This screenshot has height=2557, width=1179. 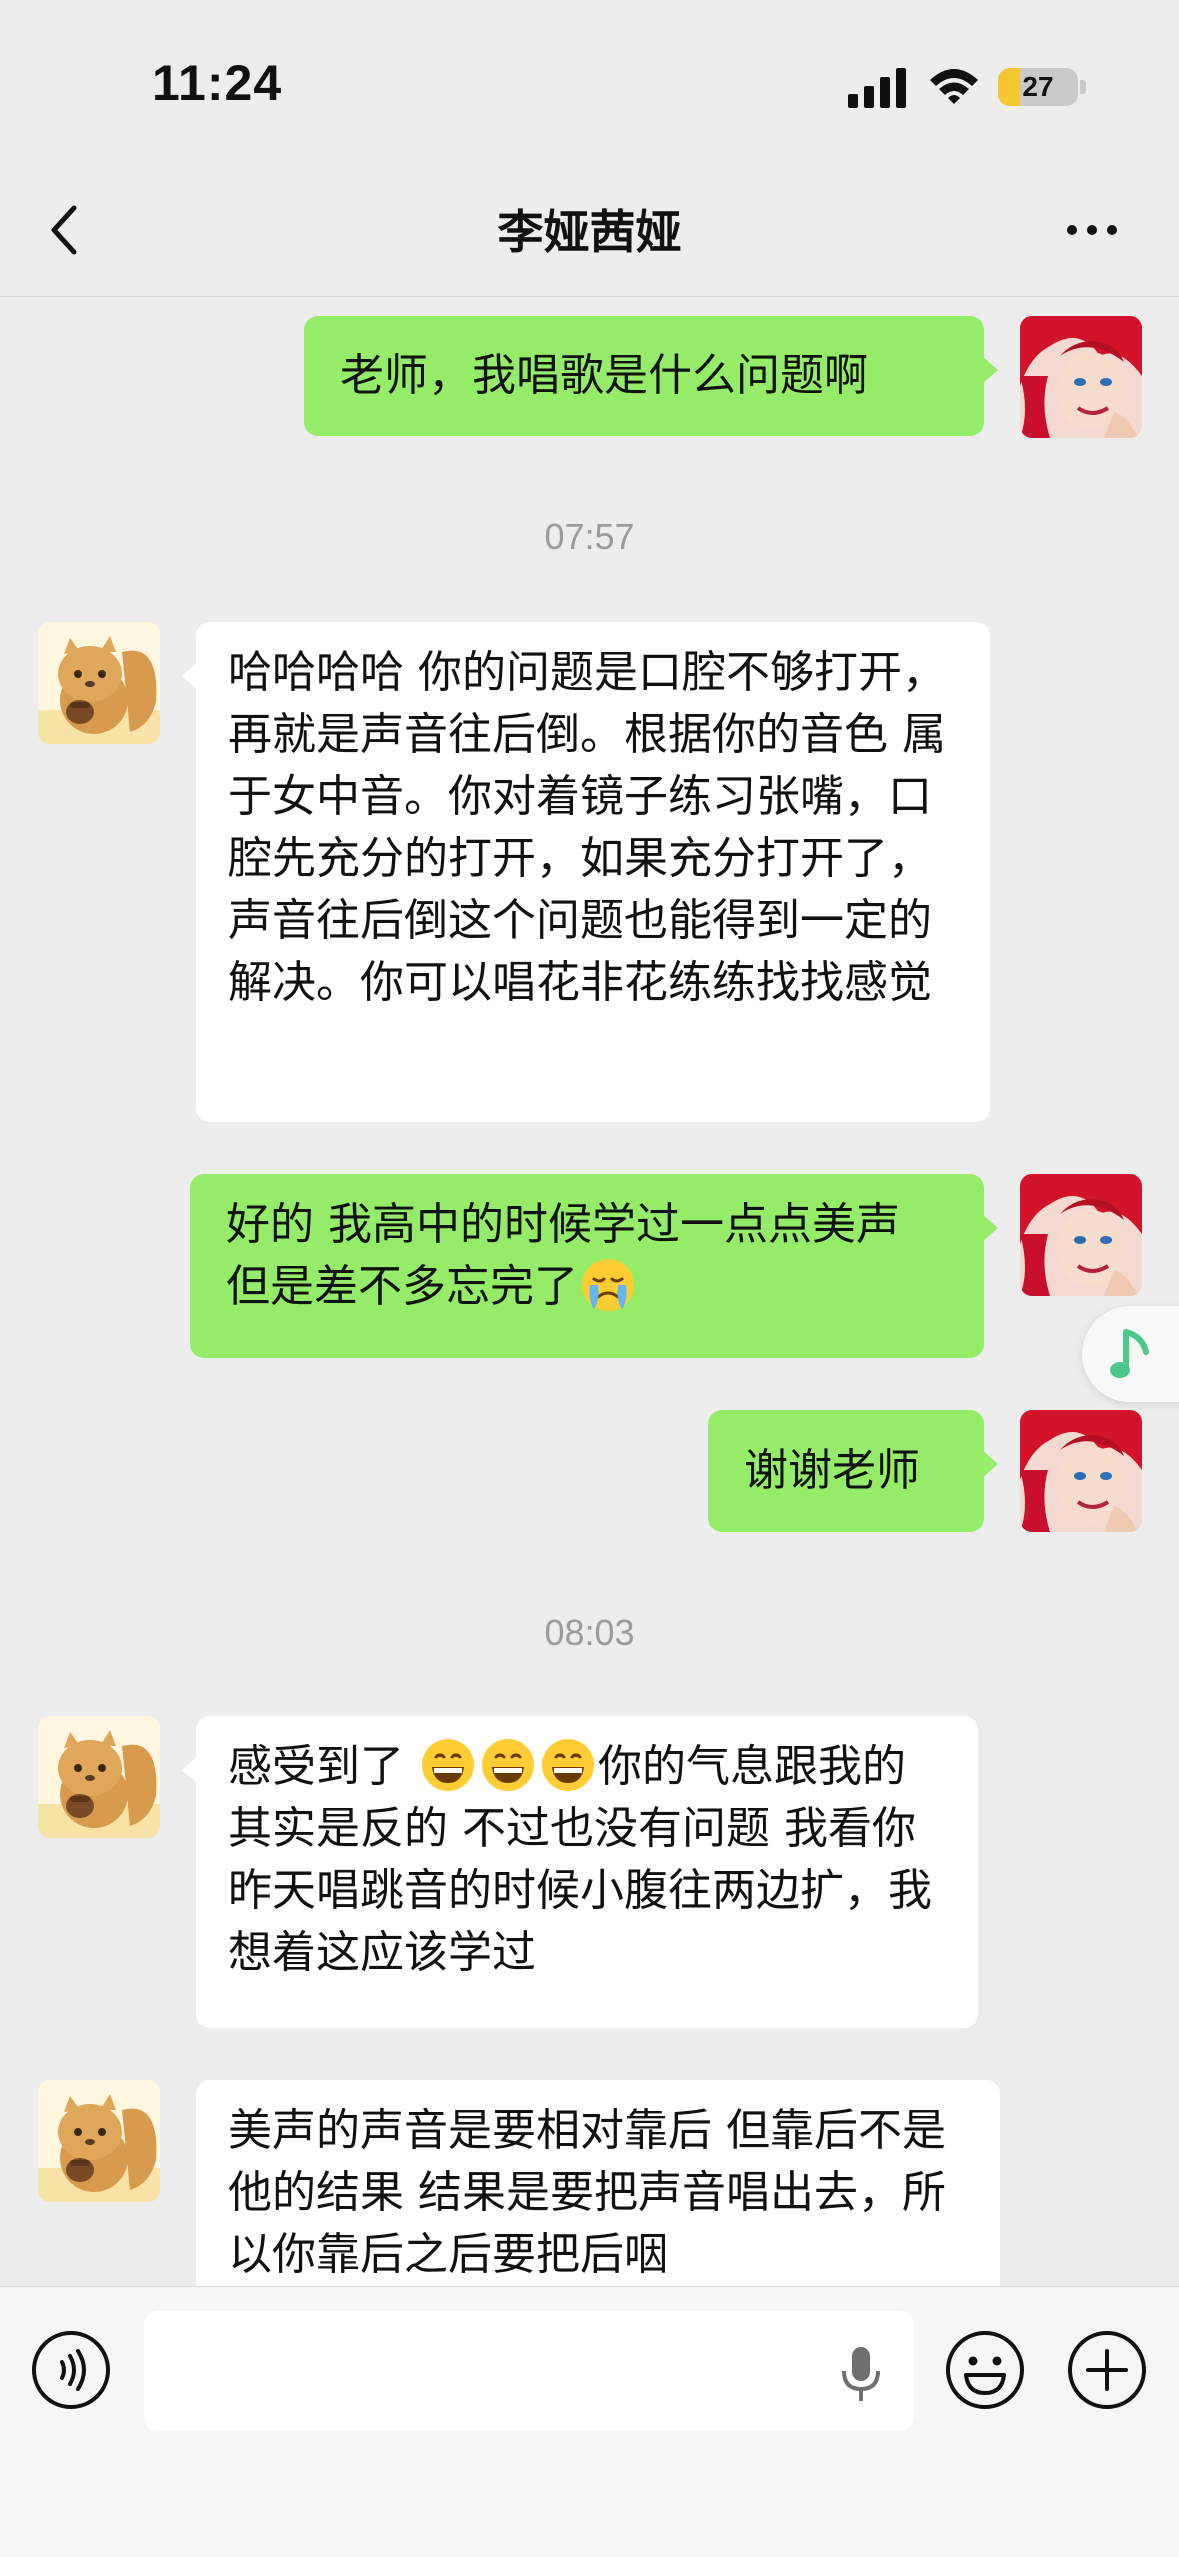 I want to click on message-bubble-mine: 谢谢老师, so click(x=853, y=1471).